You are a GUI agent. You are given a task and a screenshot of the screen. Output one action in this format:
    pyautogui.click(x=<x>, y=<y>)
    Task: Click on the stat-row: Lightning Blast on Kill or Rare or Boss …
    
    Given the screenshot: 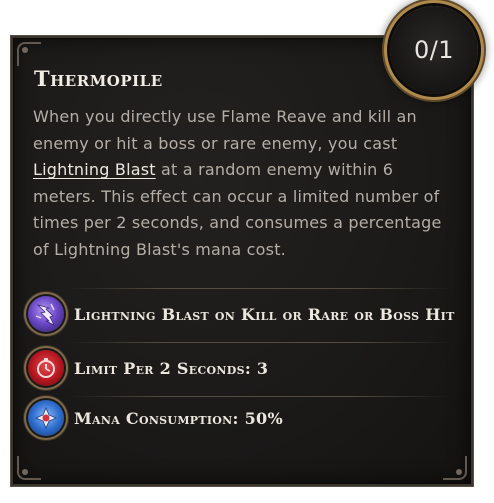 What is the action you would take?
    pyautogui.click(x=241, y=314)
    